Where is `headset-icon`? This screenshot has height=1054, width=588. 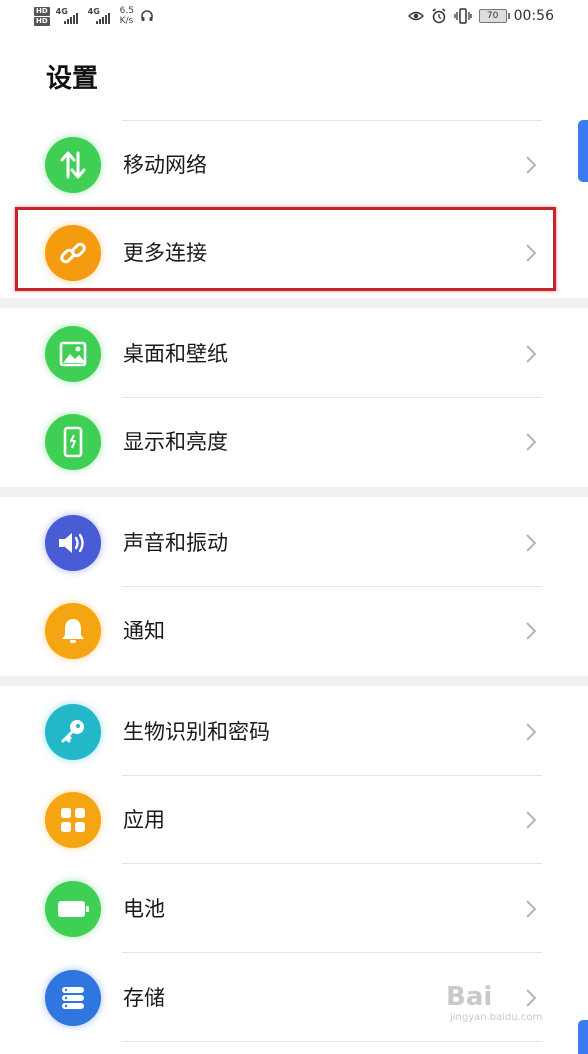
headset-icon is located at coordinates (147, 15).